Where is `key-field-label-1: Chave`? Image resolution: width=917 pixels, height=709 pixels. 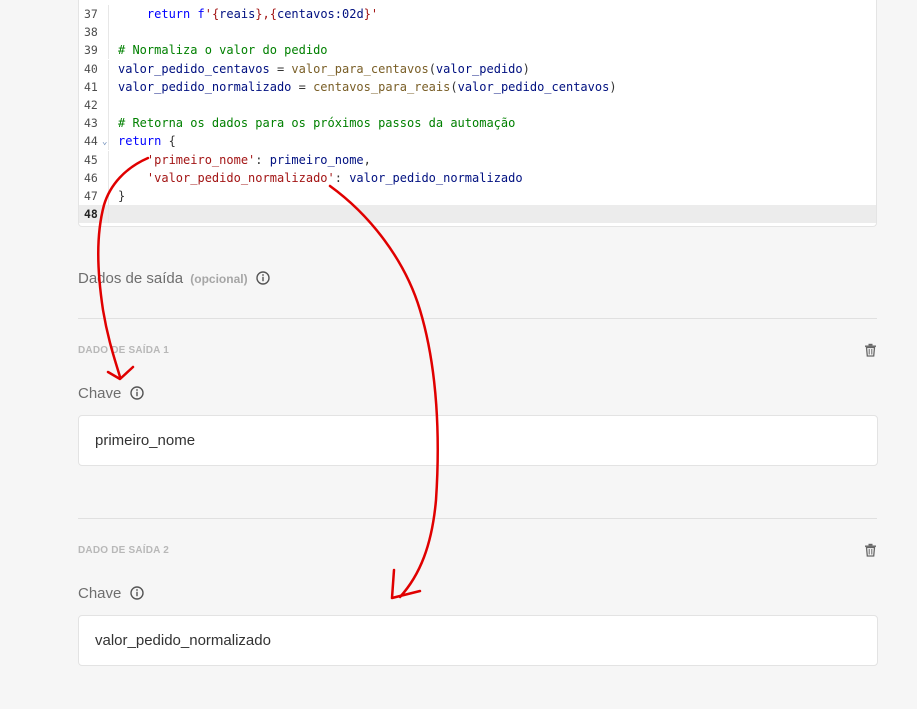 key-field-label-1: Chave is located at coordinates (111, 393).